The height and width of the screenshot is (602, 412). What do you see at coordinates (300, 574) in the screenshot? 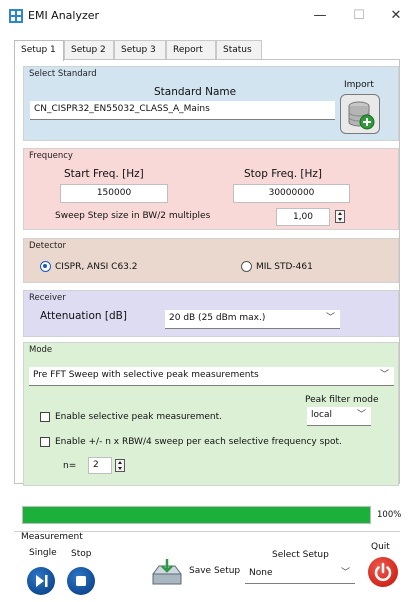
I see `select-setup-dropdown: None ﹀` at bounding box center [300, 574].